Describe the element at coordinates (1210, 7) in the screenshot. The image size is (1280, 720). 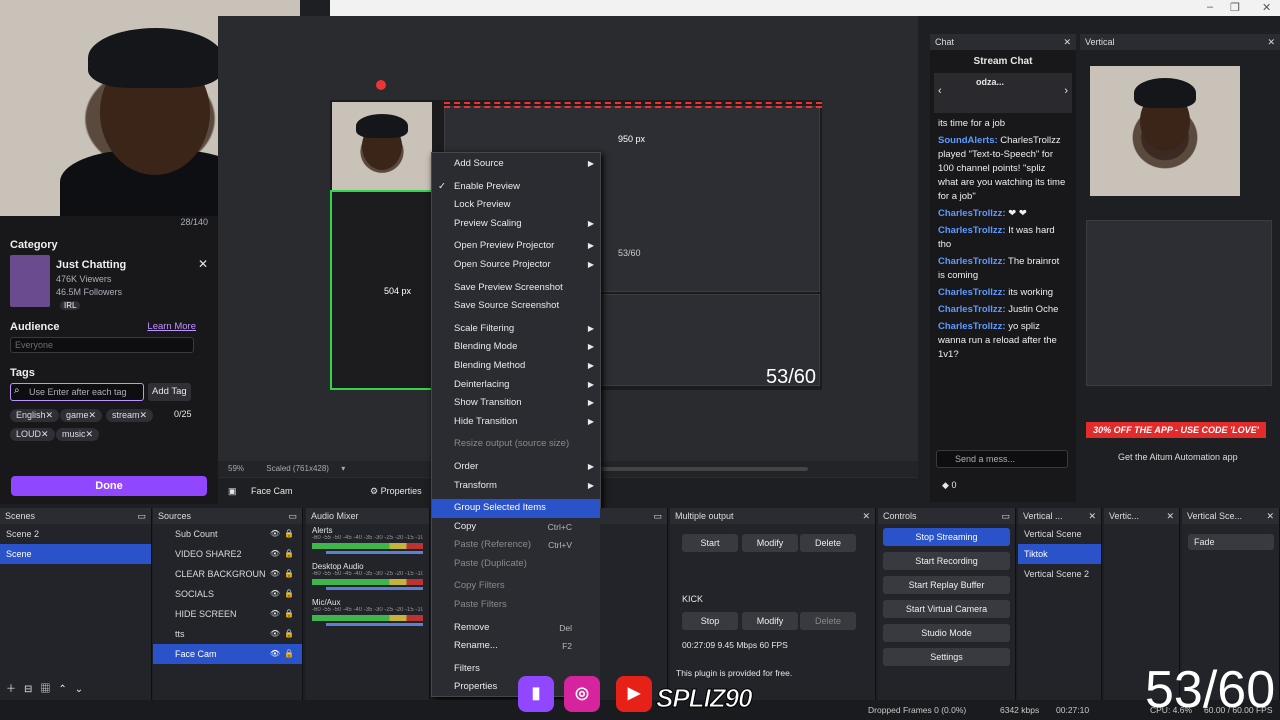
I see `minimize-button: –` at that location.